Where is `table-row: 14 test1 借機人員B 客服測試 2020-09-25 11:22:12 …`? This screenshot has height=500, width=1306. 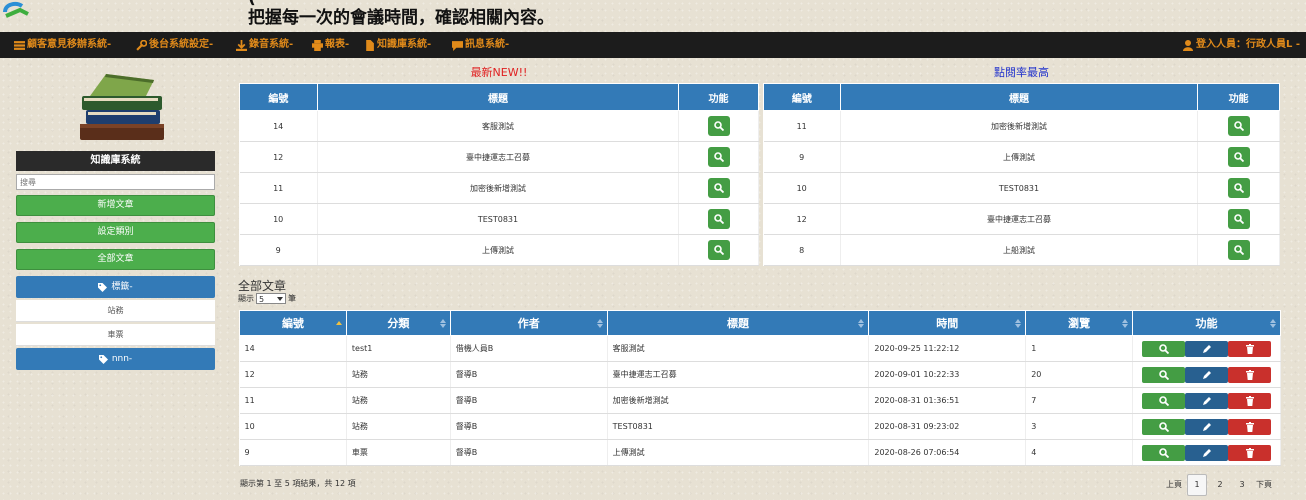 table-row: 14 test1 借機人員B 客服測試 2020-09-25 11:22:12 … is located at coordinates (760, 348).